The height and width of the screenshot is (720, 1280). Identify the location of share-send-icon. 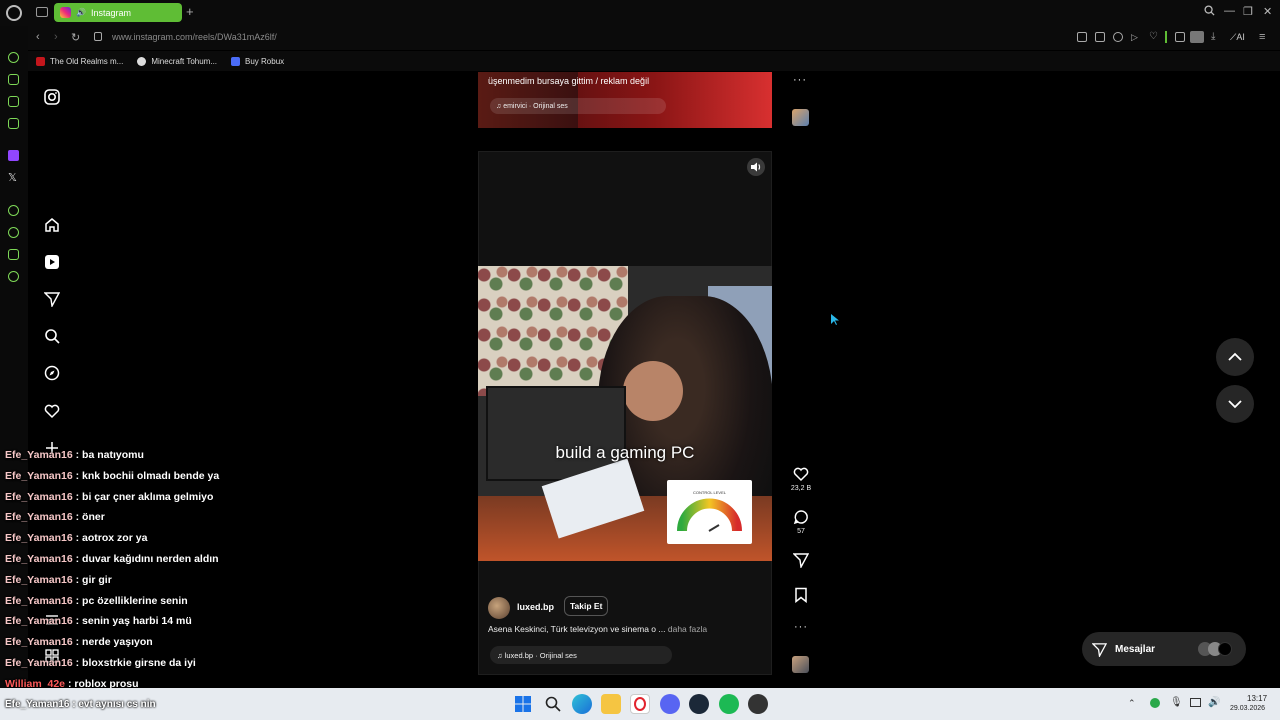
(801, 560).